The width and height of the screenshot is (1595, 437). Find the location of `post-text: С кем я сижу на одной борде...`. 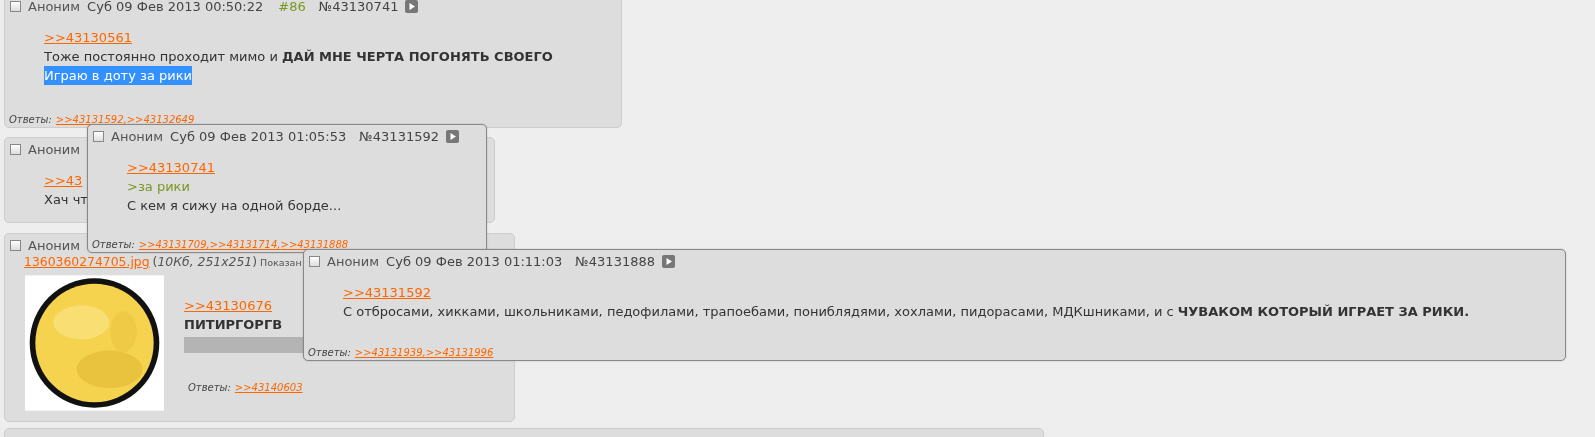

post-text: С кем я сижу на одной борде... is located at coordinates (234, 206).